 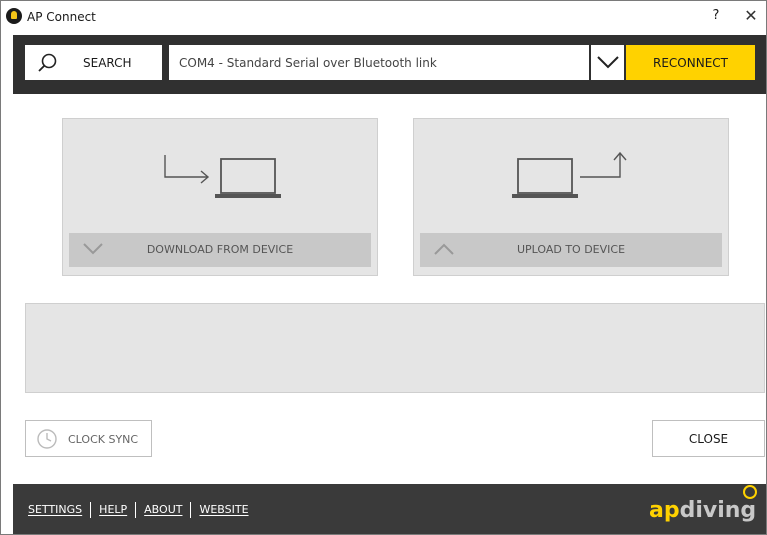 I want to click on close-button: CLOSE, so click(x=708, y=438).